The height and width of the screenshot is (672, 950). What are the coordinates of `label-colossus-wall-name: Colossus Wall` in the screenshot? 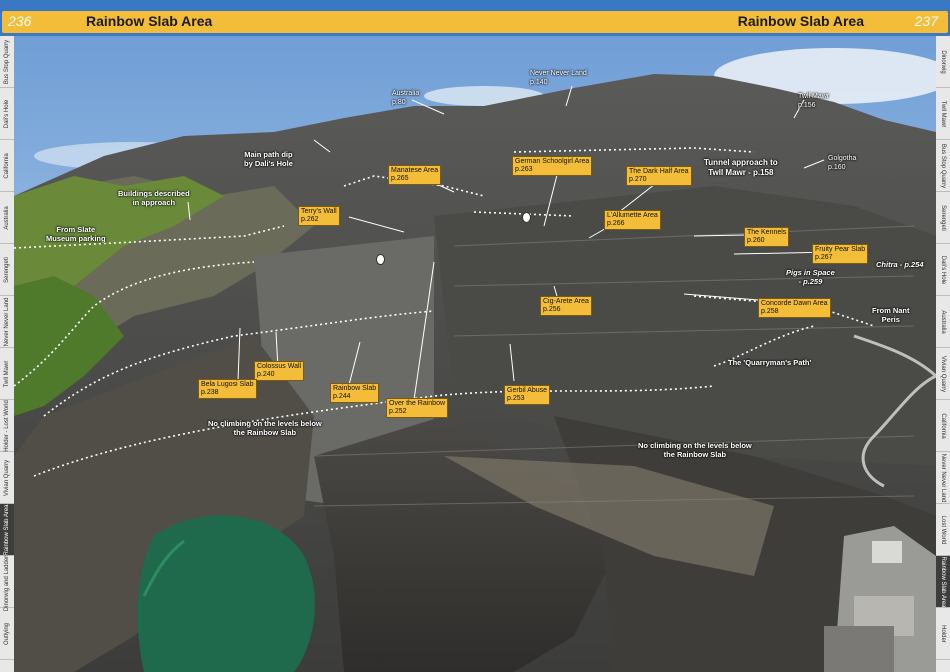 It's located at (279, 366).